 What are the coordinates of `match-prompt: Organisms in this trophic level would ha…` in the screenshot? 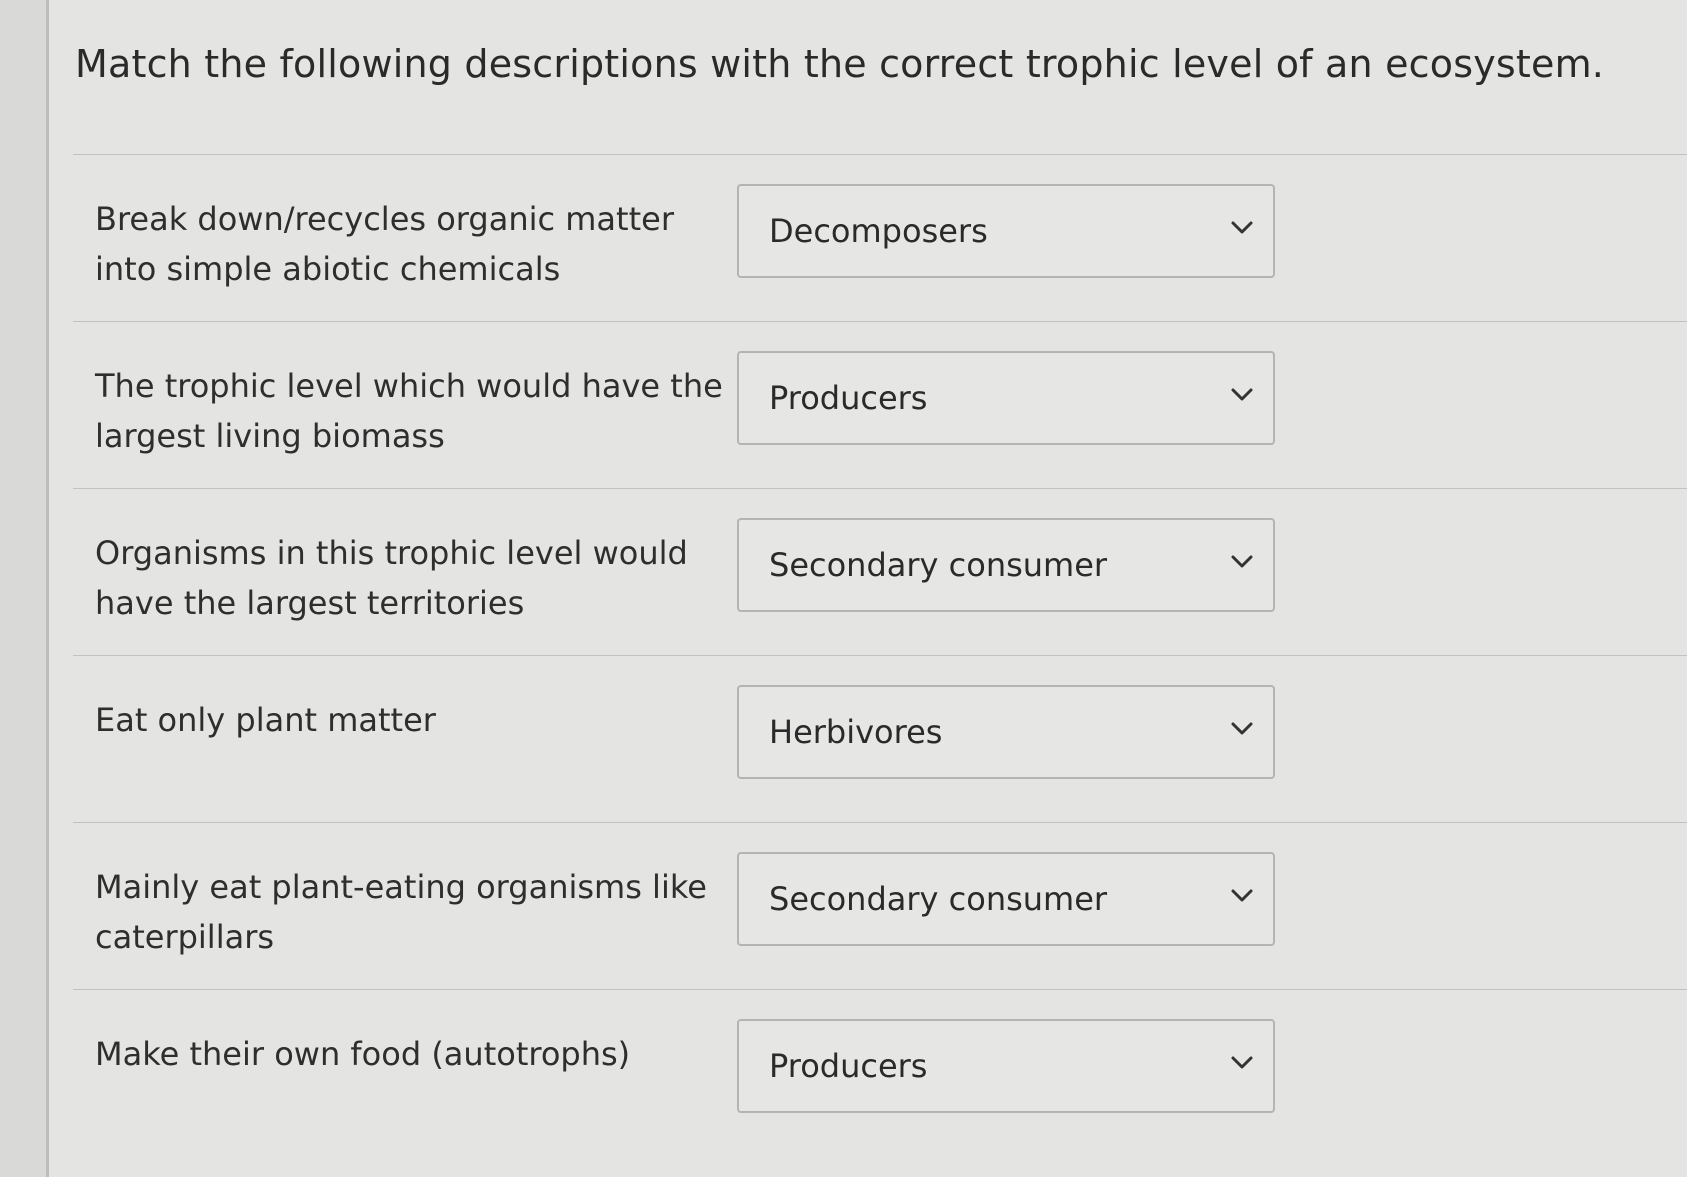 It's located at (391, 578).